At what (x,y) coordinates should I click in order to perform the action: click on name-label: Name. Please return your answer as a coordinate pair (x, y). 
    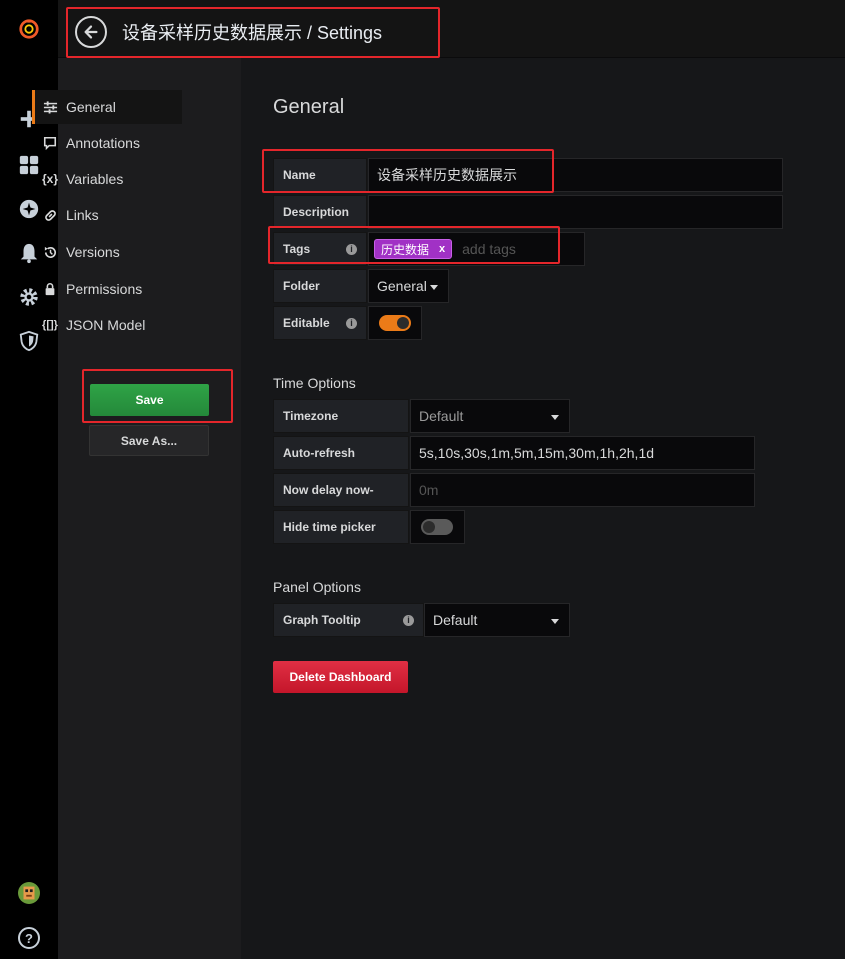
    Looking at the image, I should click on (320, 175).